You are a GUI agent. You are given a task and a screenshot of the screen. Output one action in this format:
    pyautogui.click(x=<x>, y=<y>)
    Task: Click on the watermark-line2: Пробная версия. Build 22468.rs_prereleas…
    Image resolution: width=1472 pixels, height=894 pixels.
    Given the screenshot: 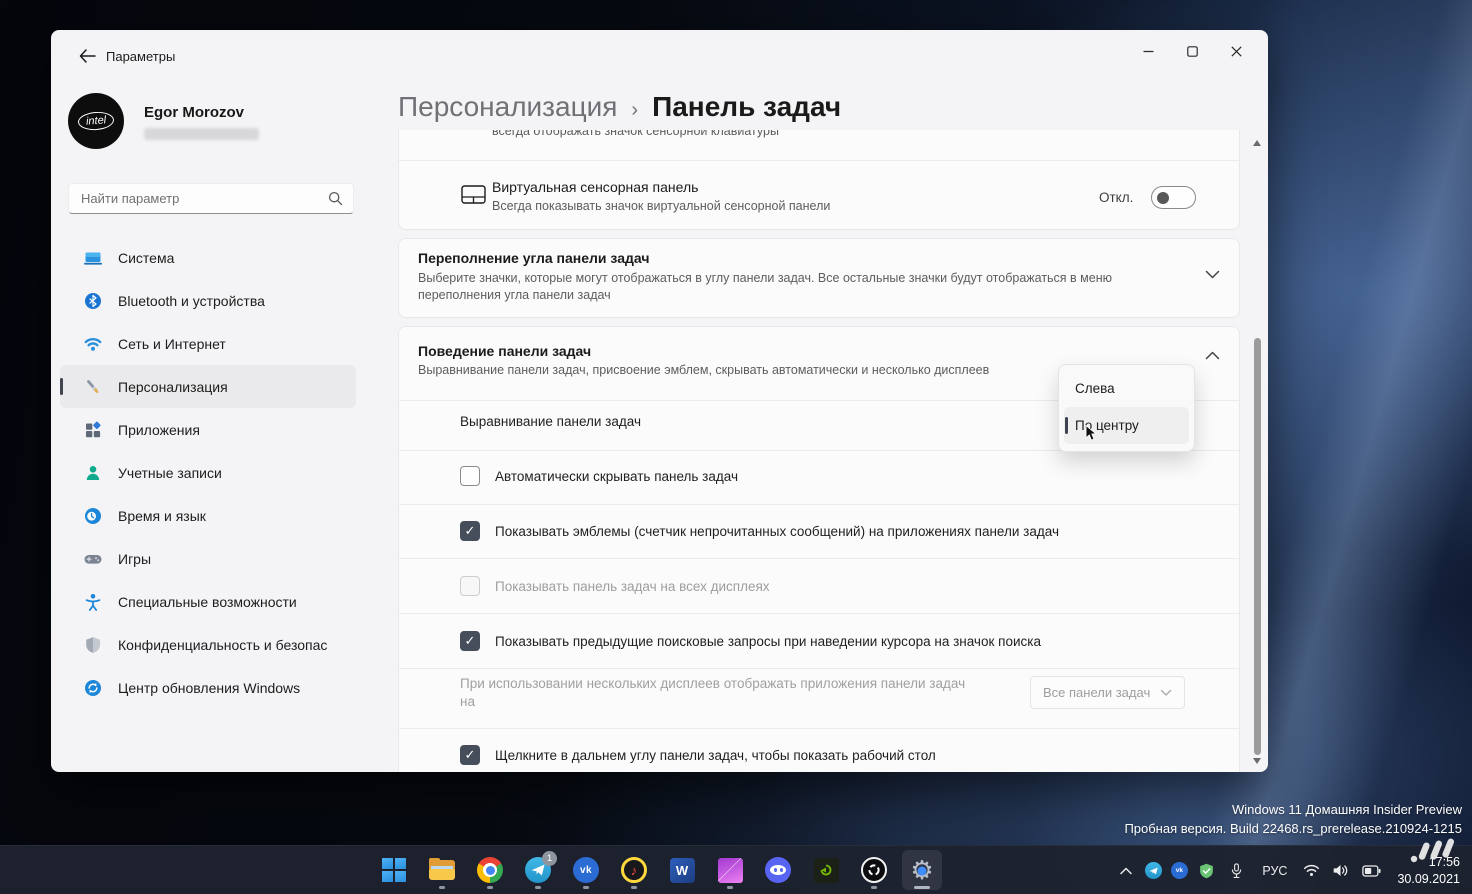 What is the action you would take?
    pyautogui.click(x=1293, y=828)
    